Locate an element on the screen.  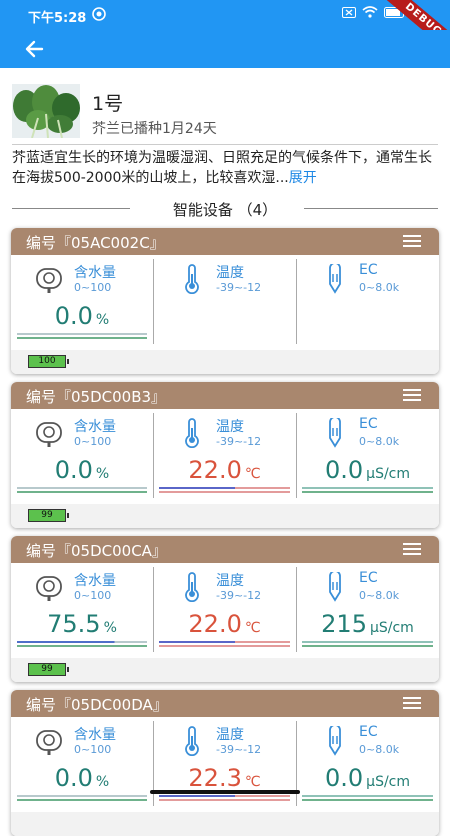
ec-reading: 215 μS/cm is located at coordinates (367, 624).